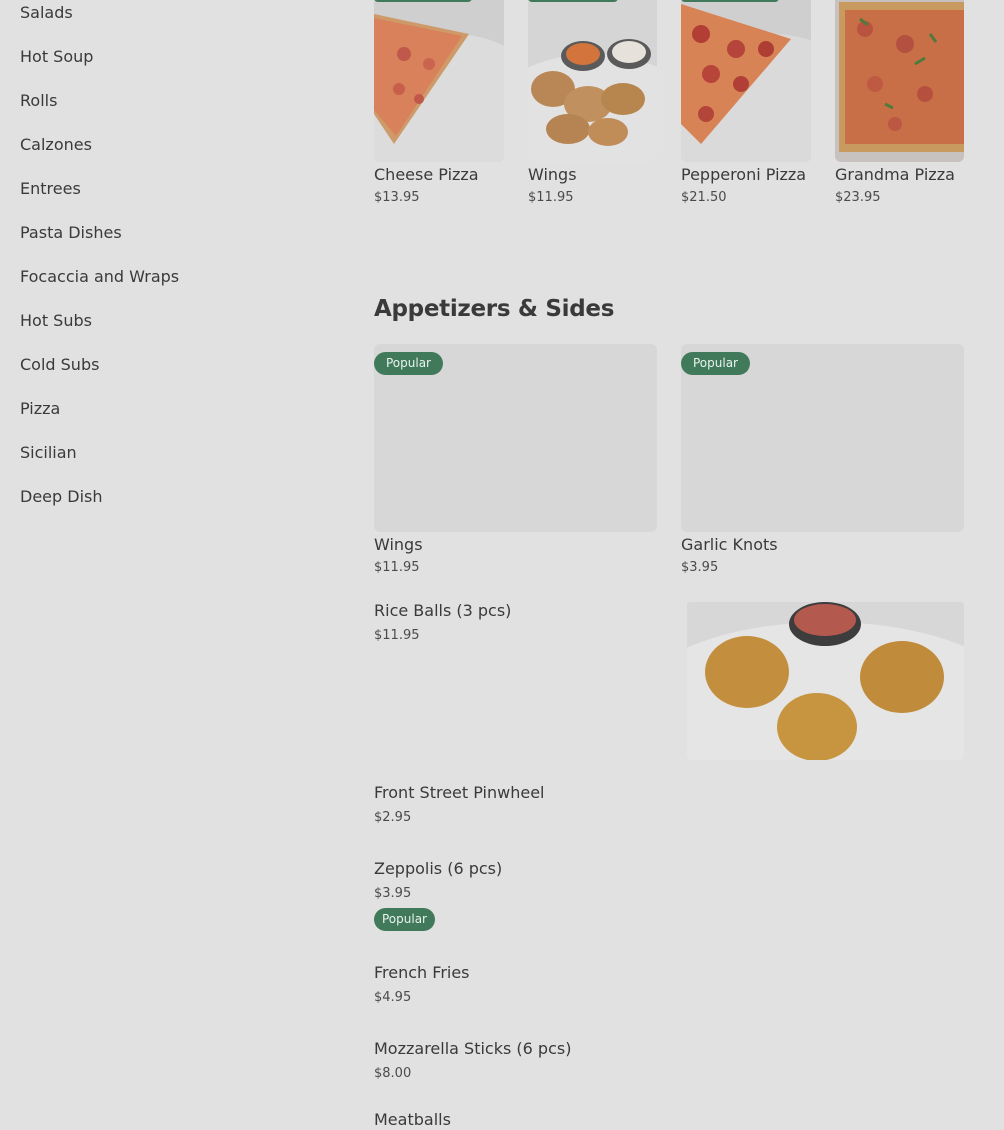 The height and width of the screenshot is (1130, 1004). What do you see at coordinates (729, 545) in the screenshot?
I see `card-item-name: Garlic Knots` at bounding box center [729, 545].